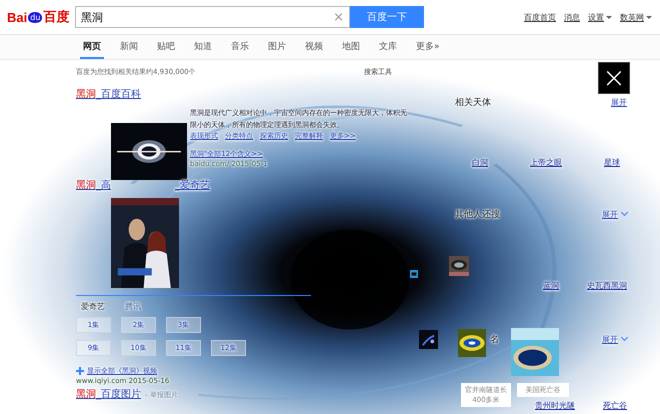  I want to click on search-field: 黑洞 ×, so click(212, 17).